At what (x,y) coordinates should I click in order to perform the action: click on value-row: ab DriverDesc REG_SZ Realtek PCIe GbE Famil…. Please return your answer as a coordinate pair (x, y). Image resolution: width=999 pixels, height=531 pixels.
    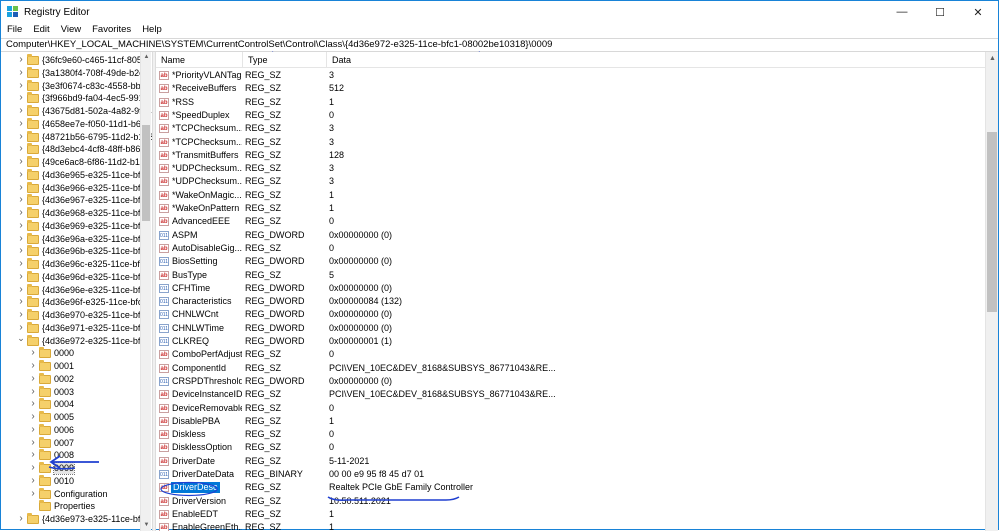
    Looking at the image, I should click on (570, 487).